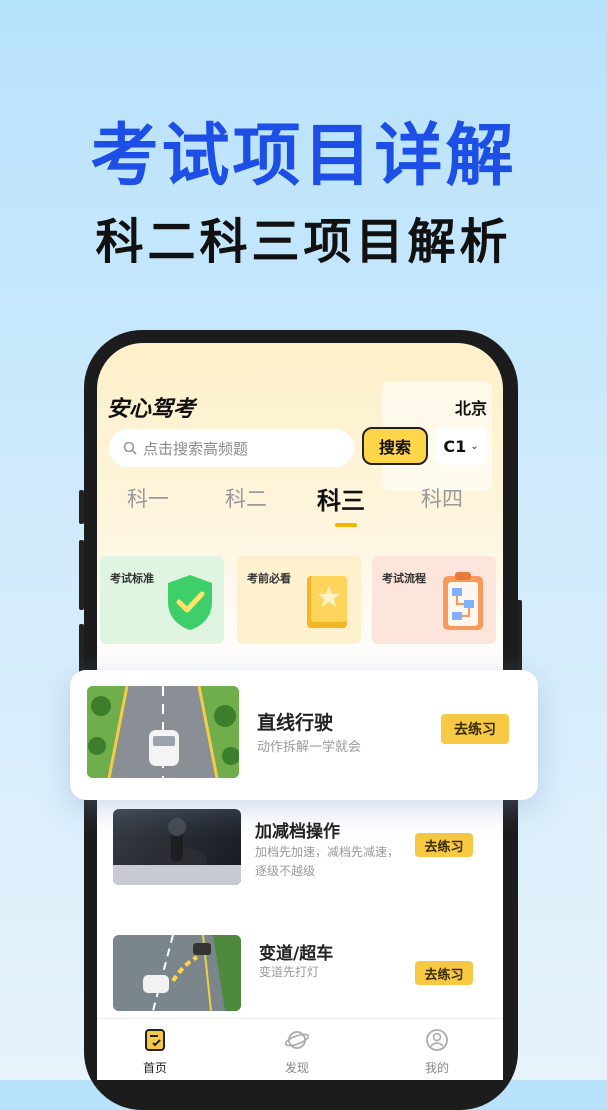 The height and width of the screenshot is (1110, 607). Describe the element at coordinates (297, 832) in the screenshot. I see `lesson-title: 加减档操作` at that location.